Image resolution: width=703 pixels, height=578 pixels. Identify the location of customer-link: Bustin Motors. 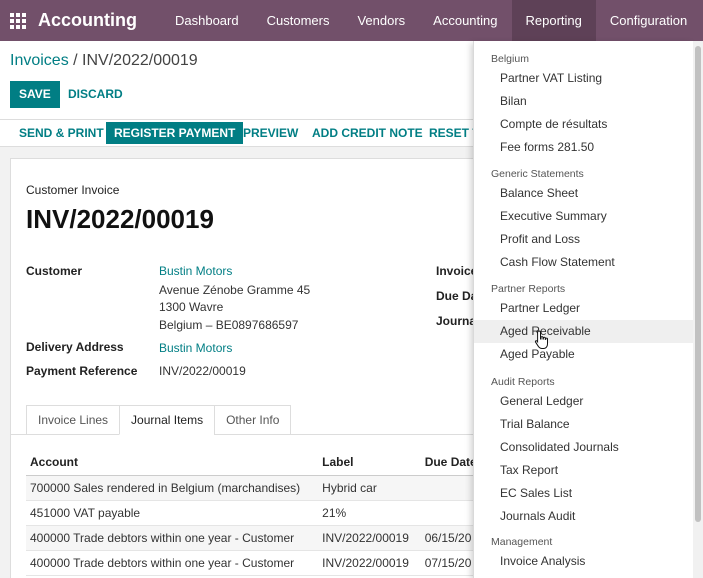
(195, 271).